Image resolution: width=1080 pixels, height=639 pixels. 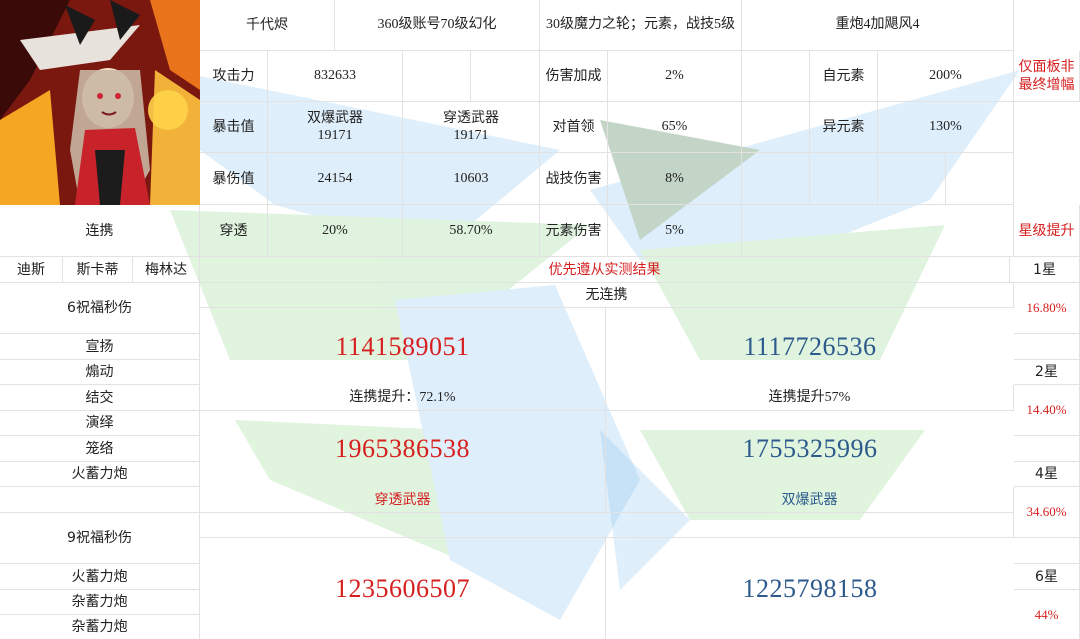 I want to click on critdmg-label: 暴伤值, so click(x=234, y=179).